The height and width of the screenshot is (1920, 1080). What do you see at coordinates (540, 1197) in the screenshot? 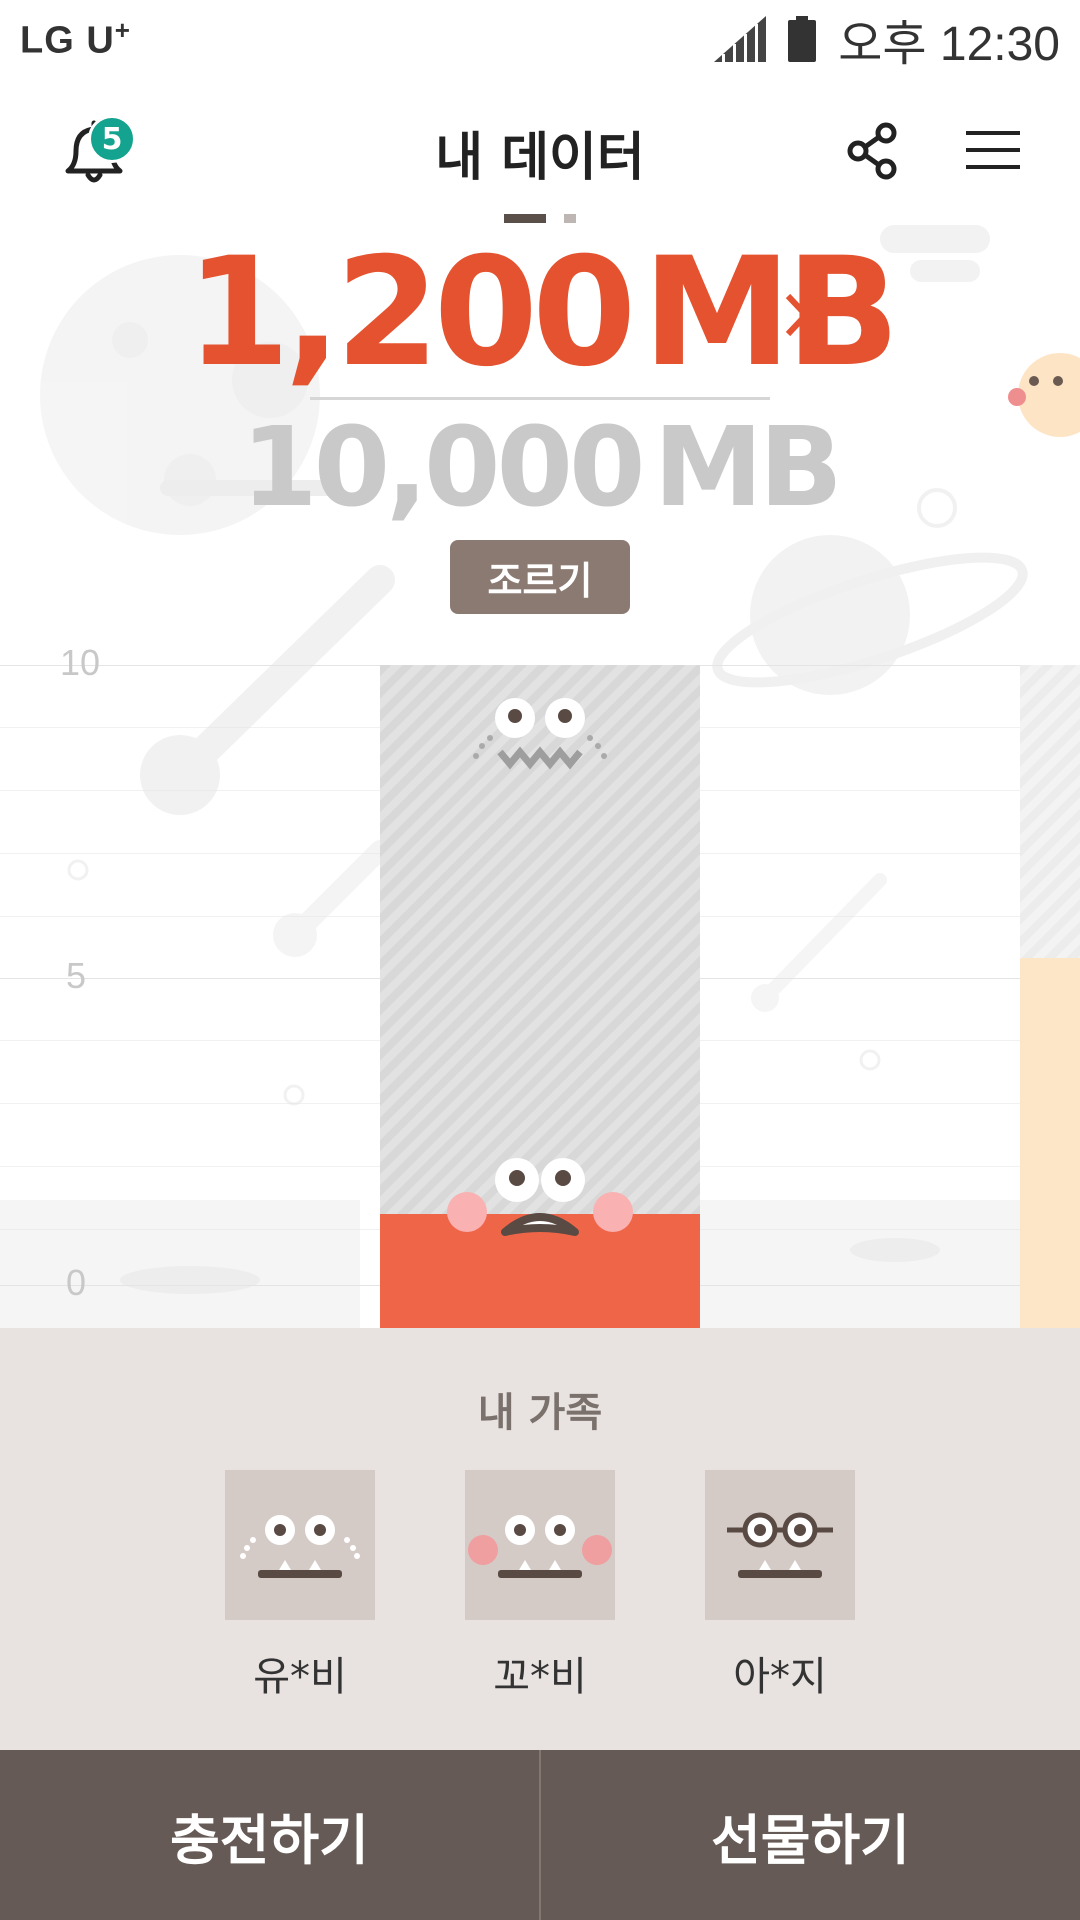
I see `sad-face-icon` at bounding box center [540, 1197].